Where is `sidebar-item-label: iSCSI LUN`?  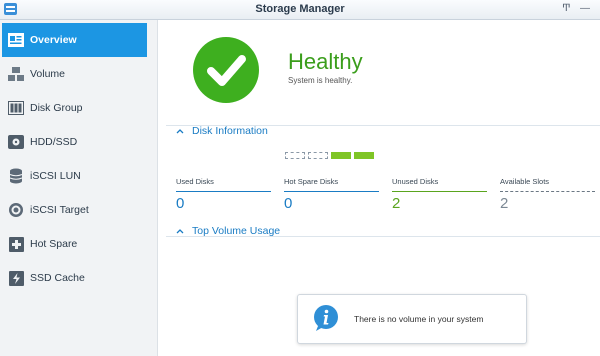
sidebar-item-label: iSCSI LUN is located at coordinates (55, 176).